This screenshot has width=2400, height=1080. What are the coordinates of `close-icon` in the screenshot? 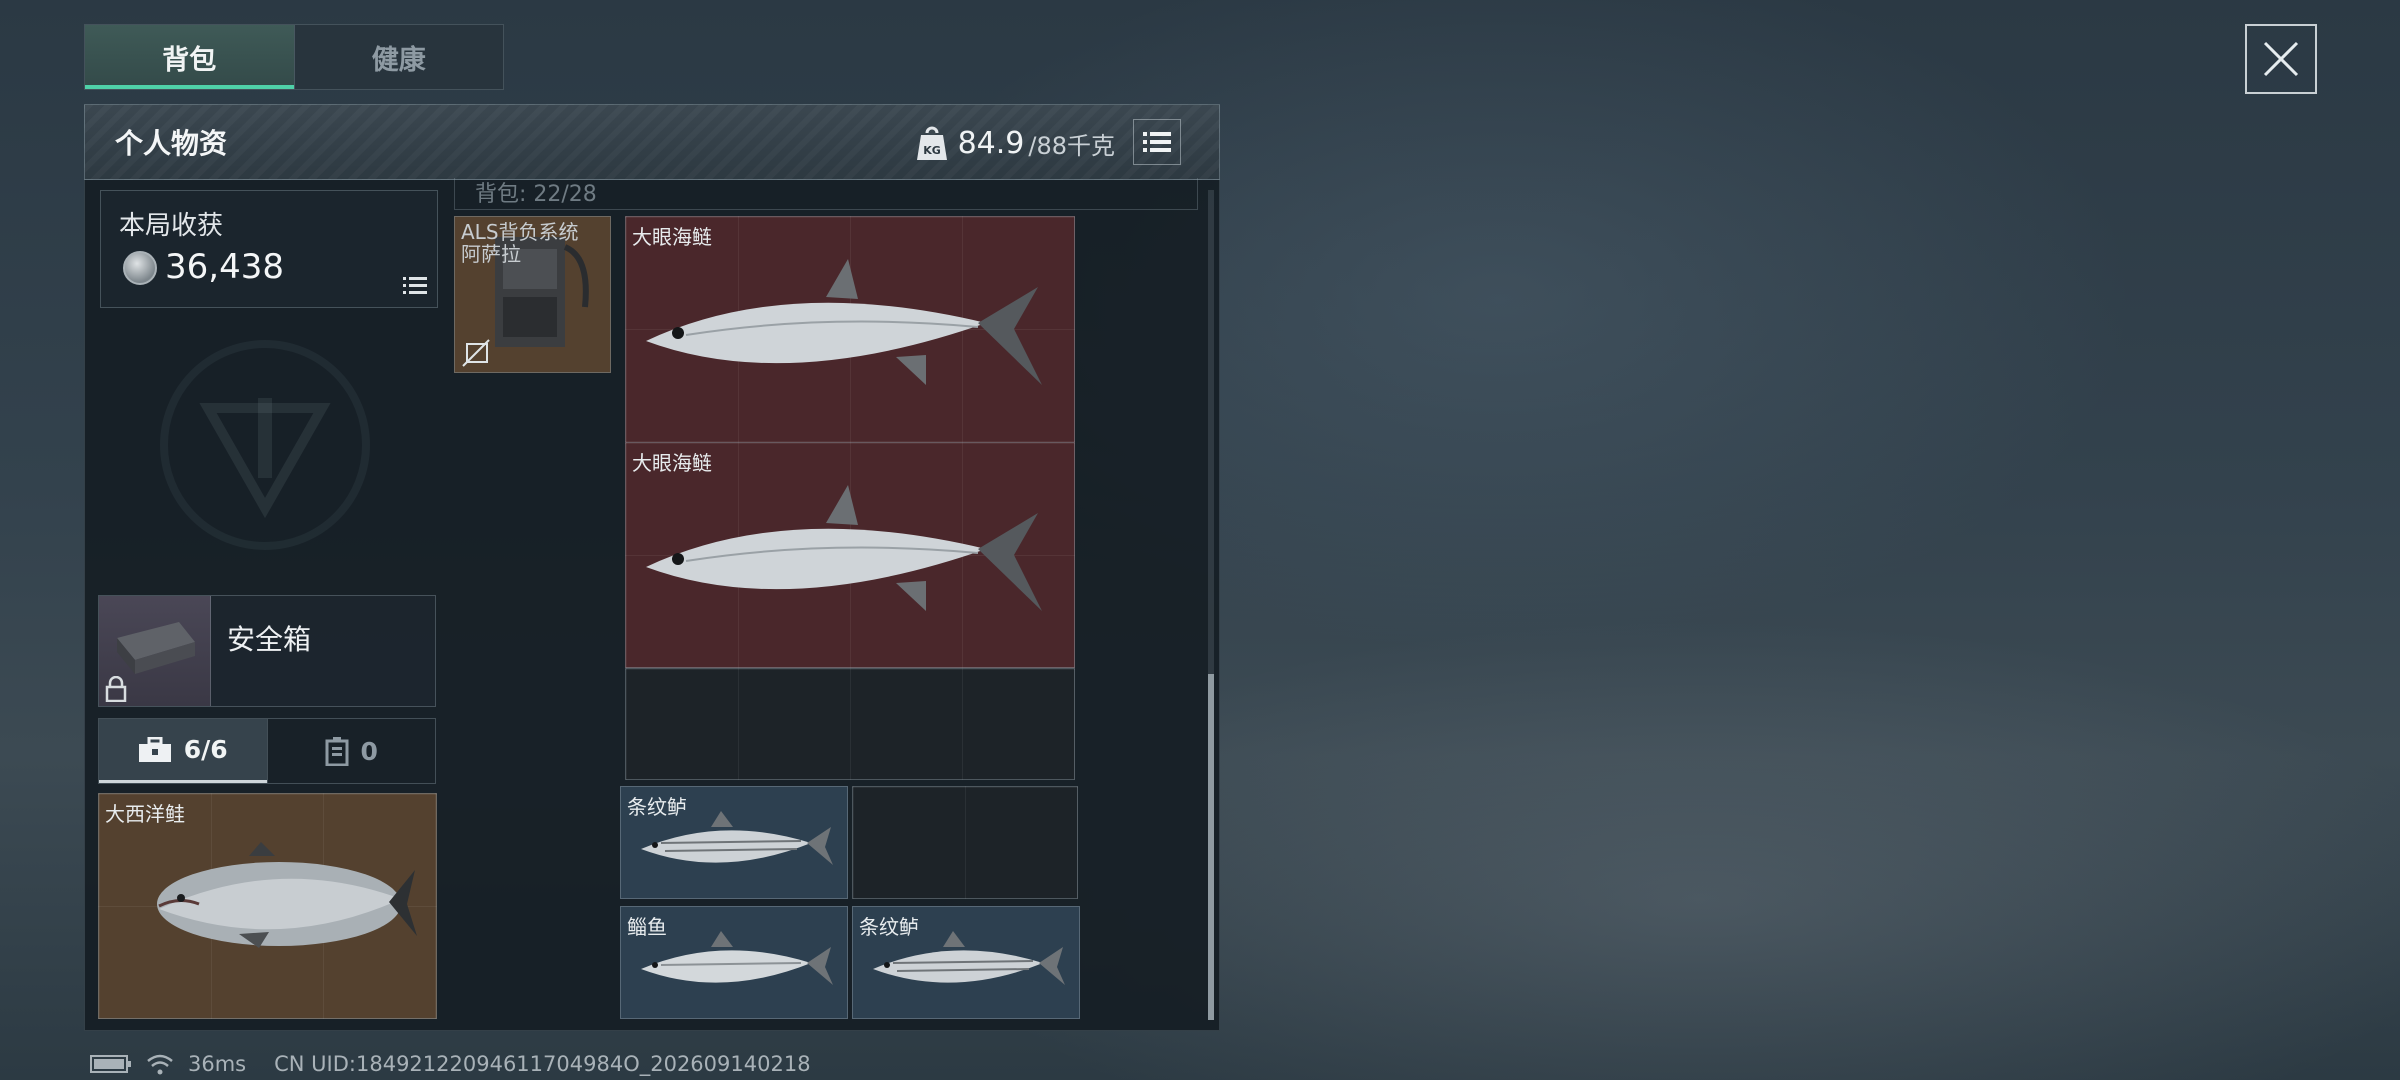 It's located at (2281, 59).